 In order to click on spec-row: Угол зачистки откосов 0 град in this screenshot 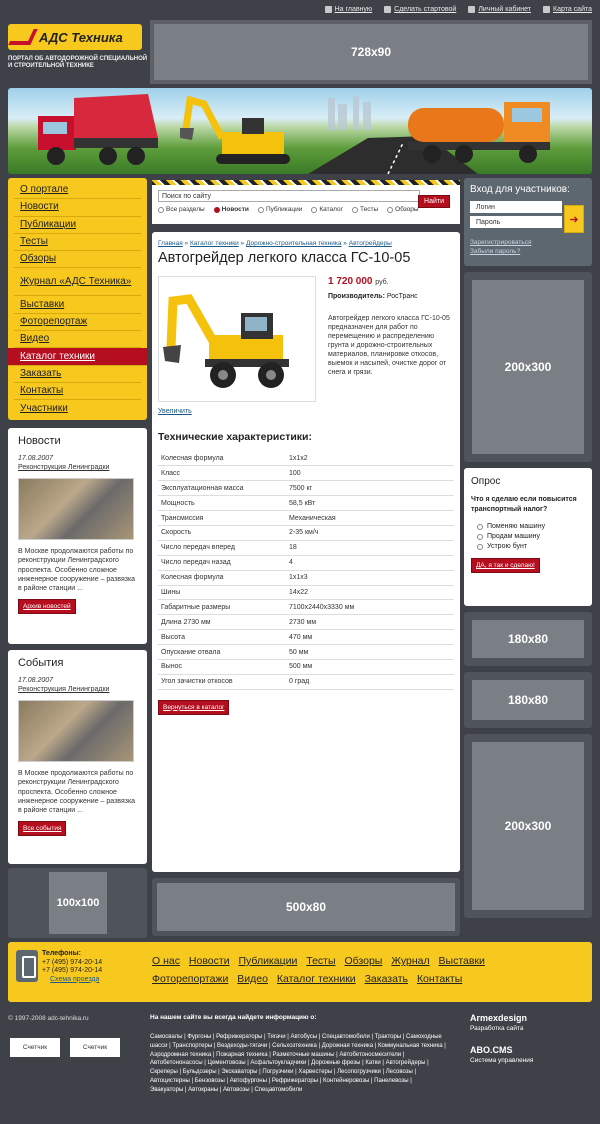, I will do `click(306, 682)`.